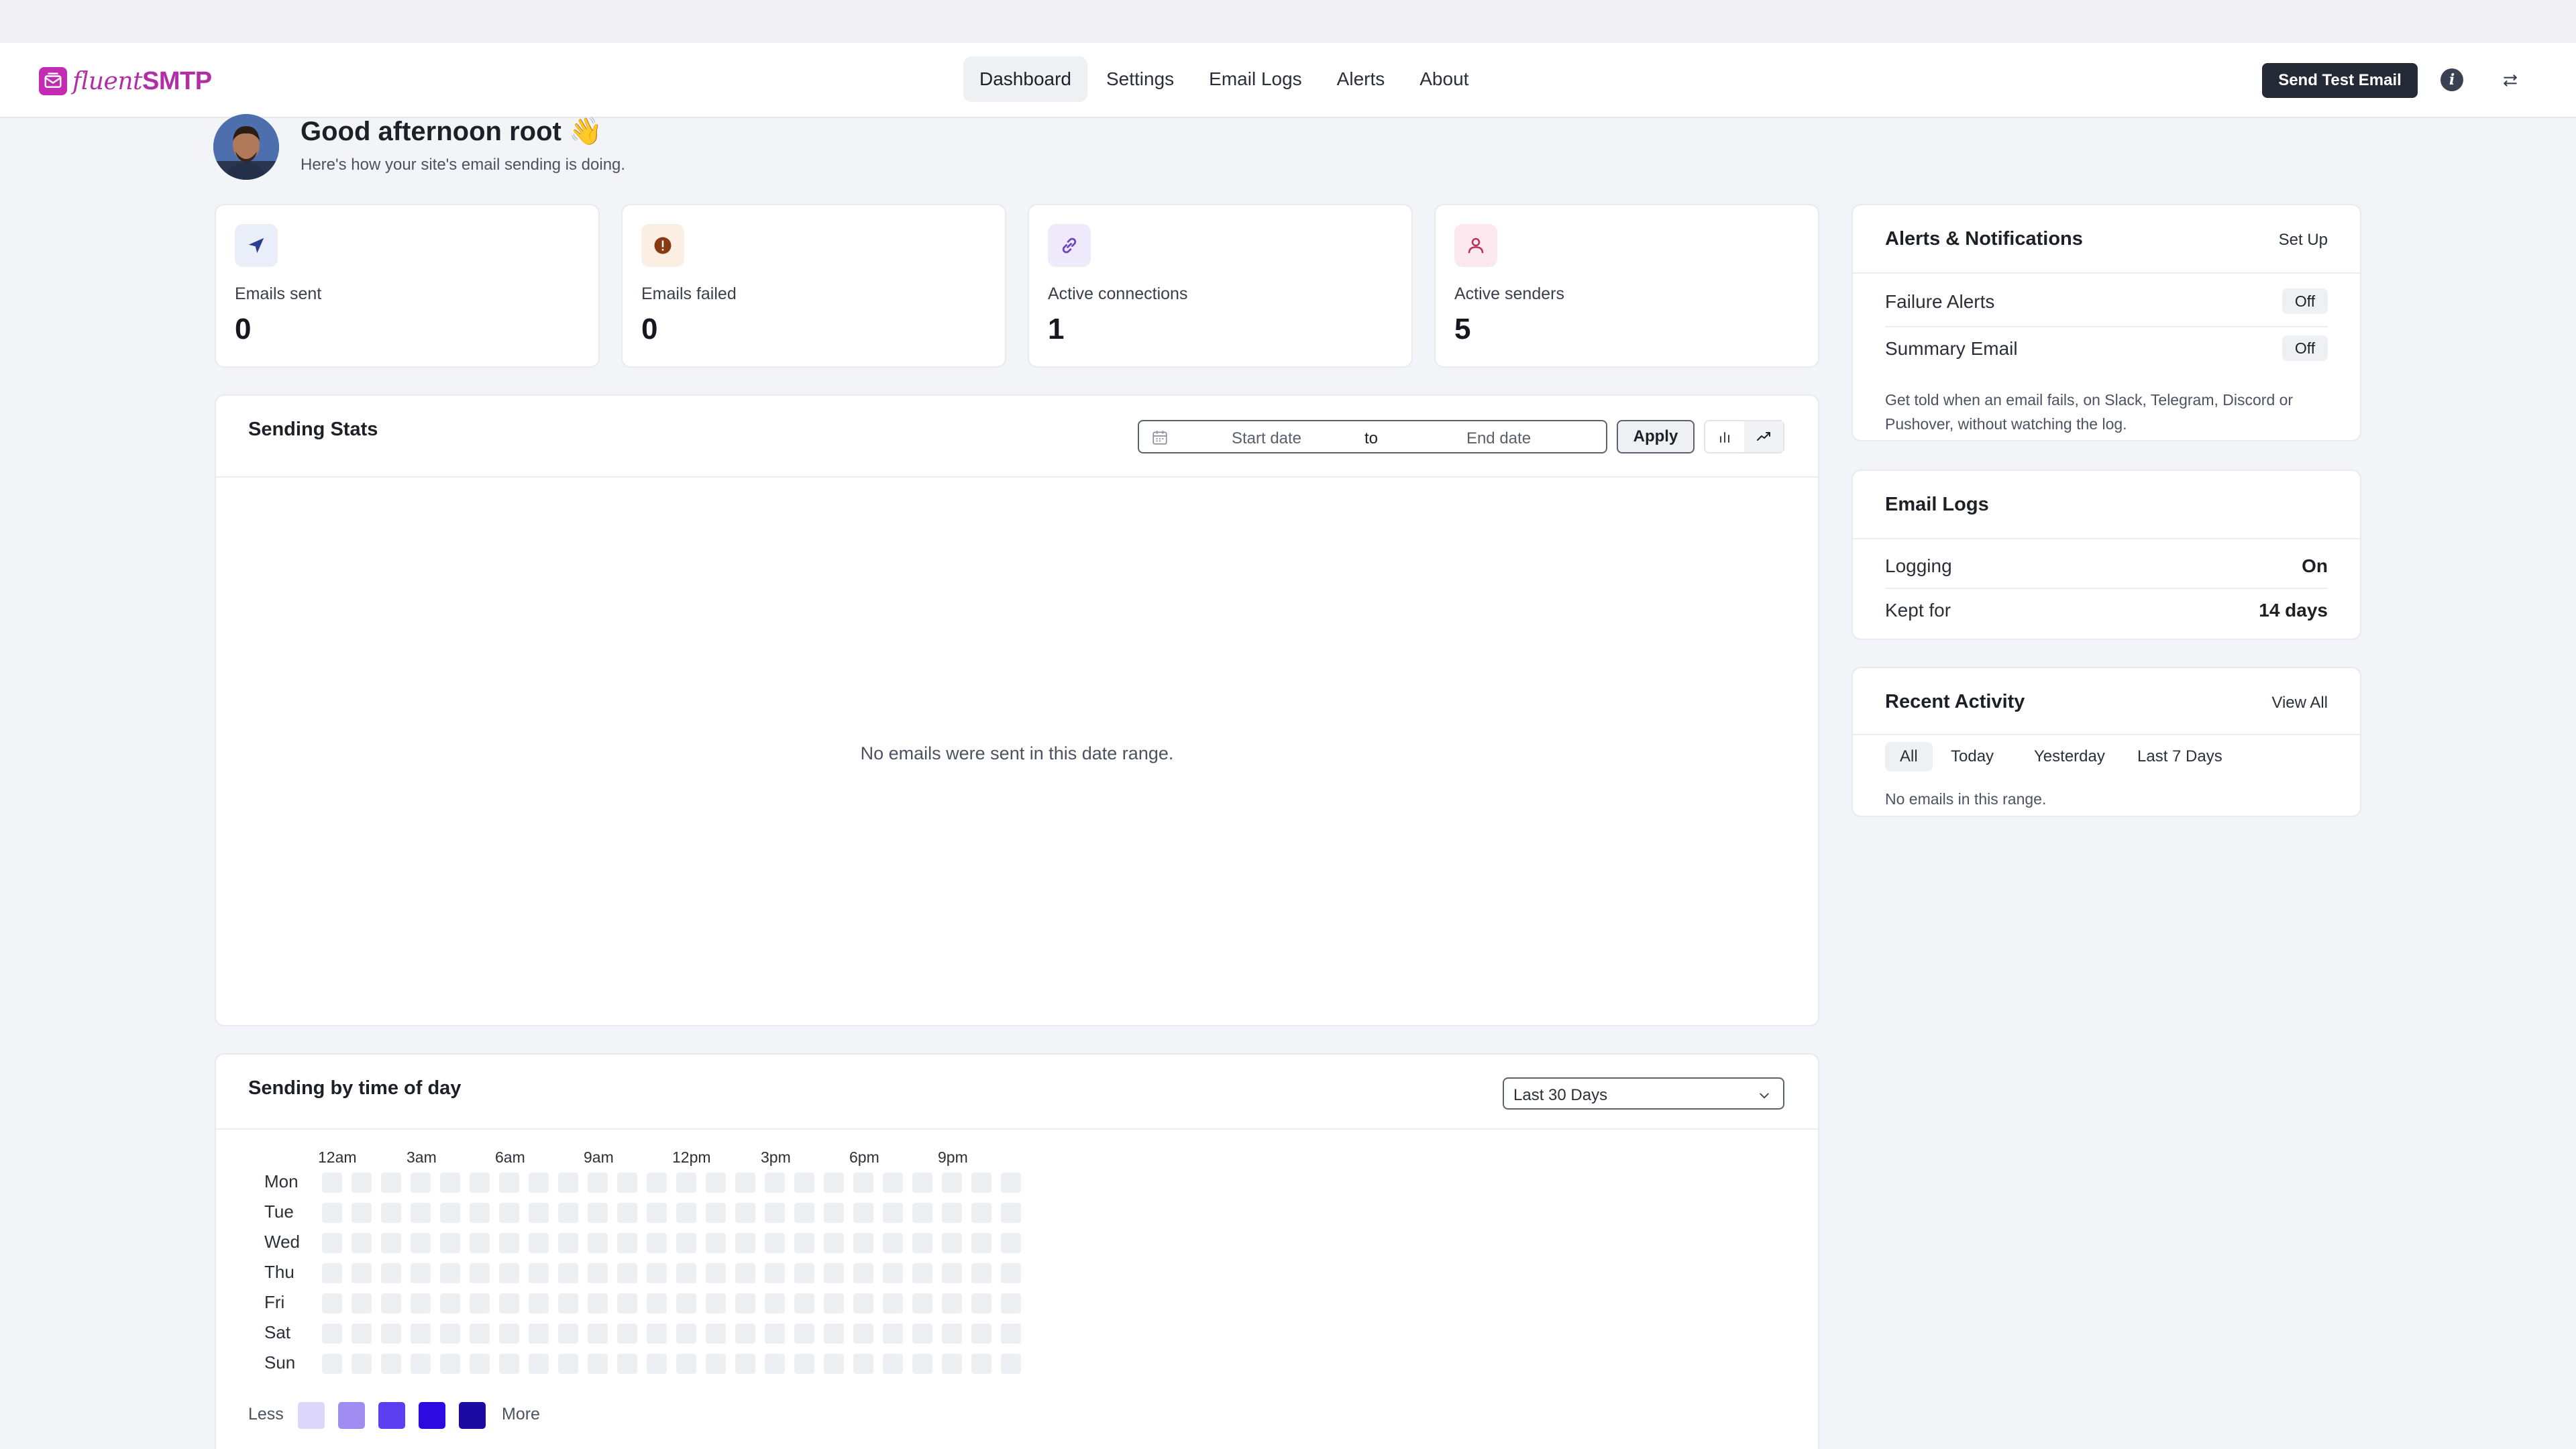  I want to click on failure-alerts-status: Off, so click(2305, 301).